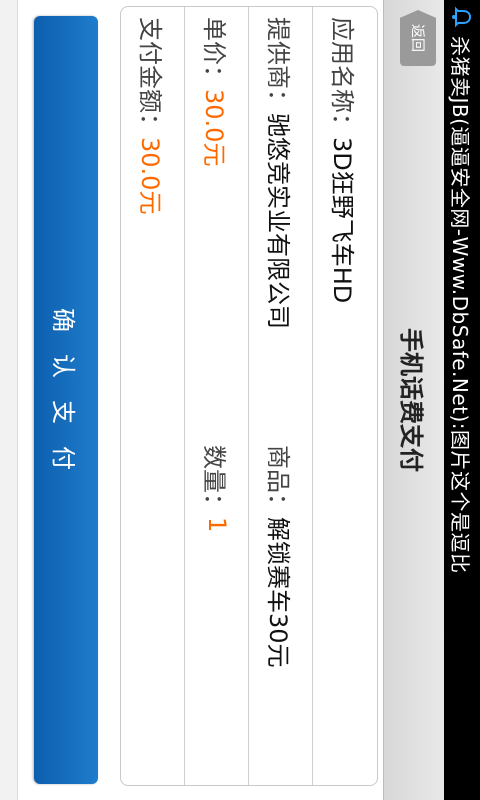 The image size is (480, 800). What do you see at coordinates (344, 396) in the screenshot?
I see `app-name-row: 应用名称： 3D狂野飞车HD` at bounding box center [344, 396].